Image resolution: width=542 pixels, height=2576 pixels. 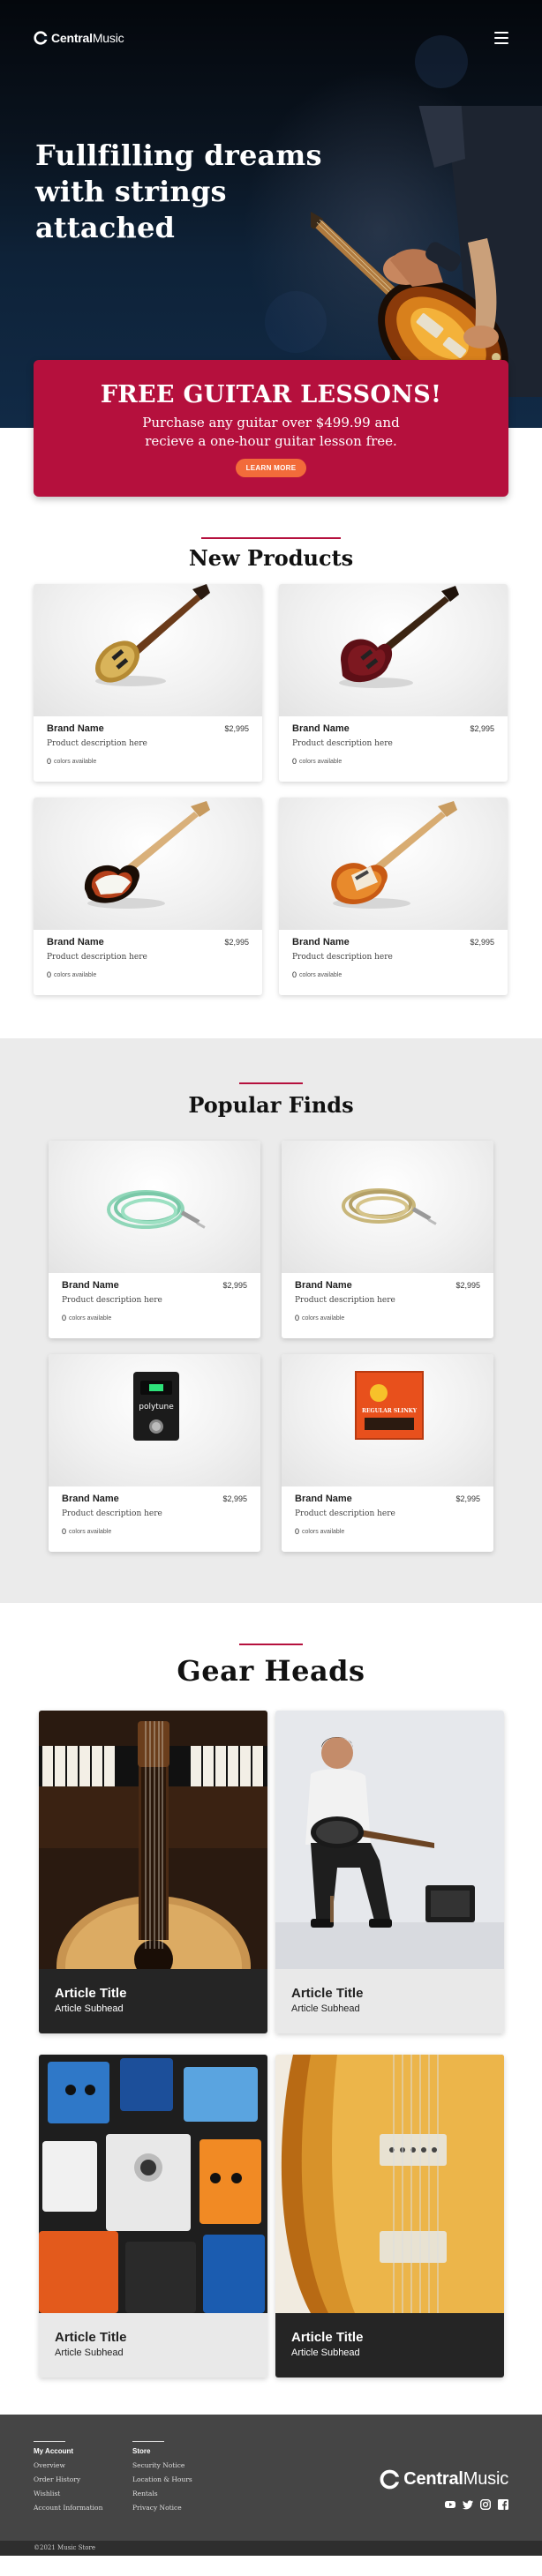 I want to click on gear-heads-heading: Gear Heads, so click(x=271, y=1666).